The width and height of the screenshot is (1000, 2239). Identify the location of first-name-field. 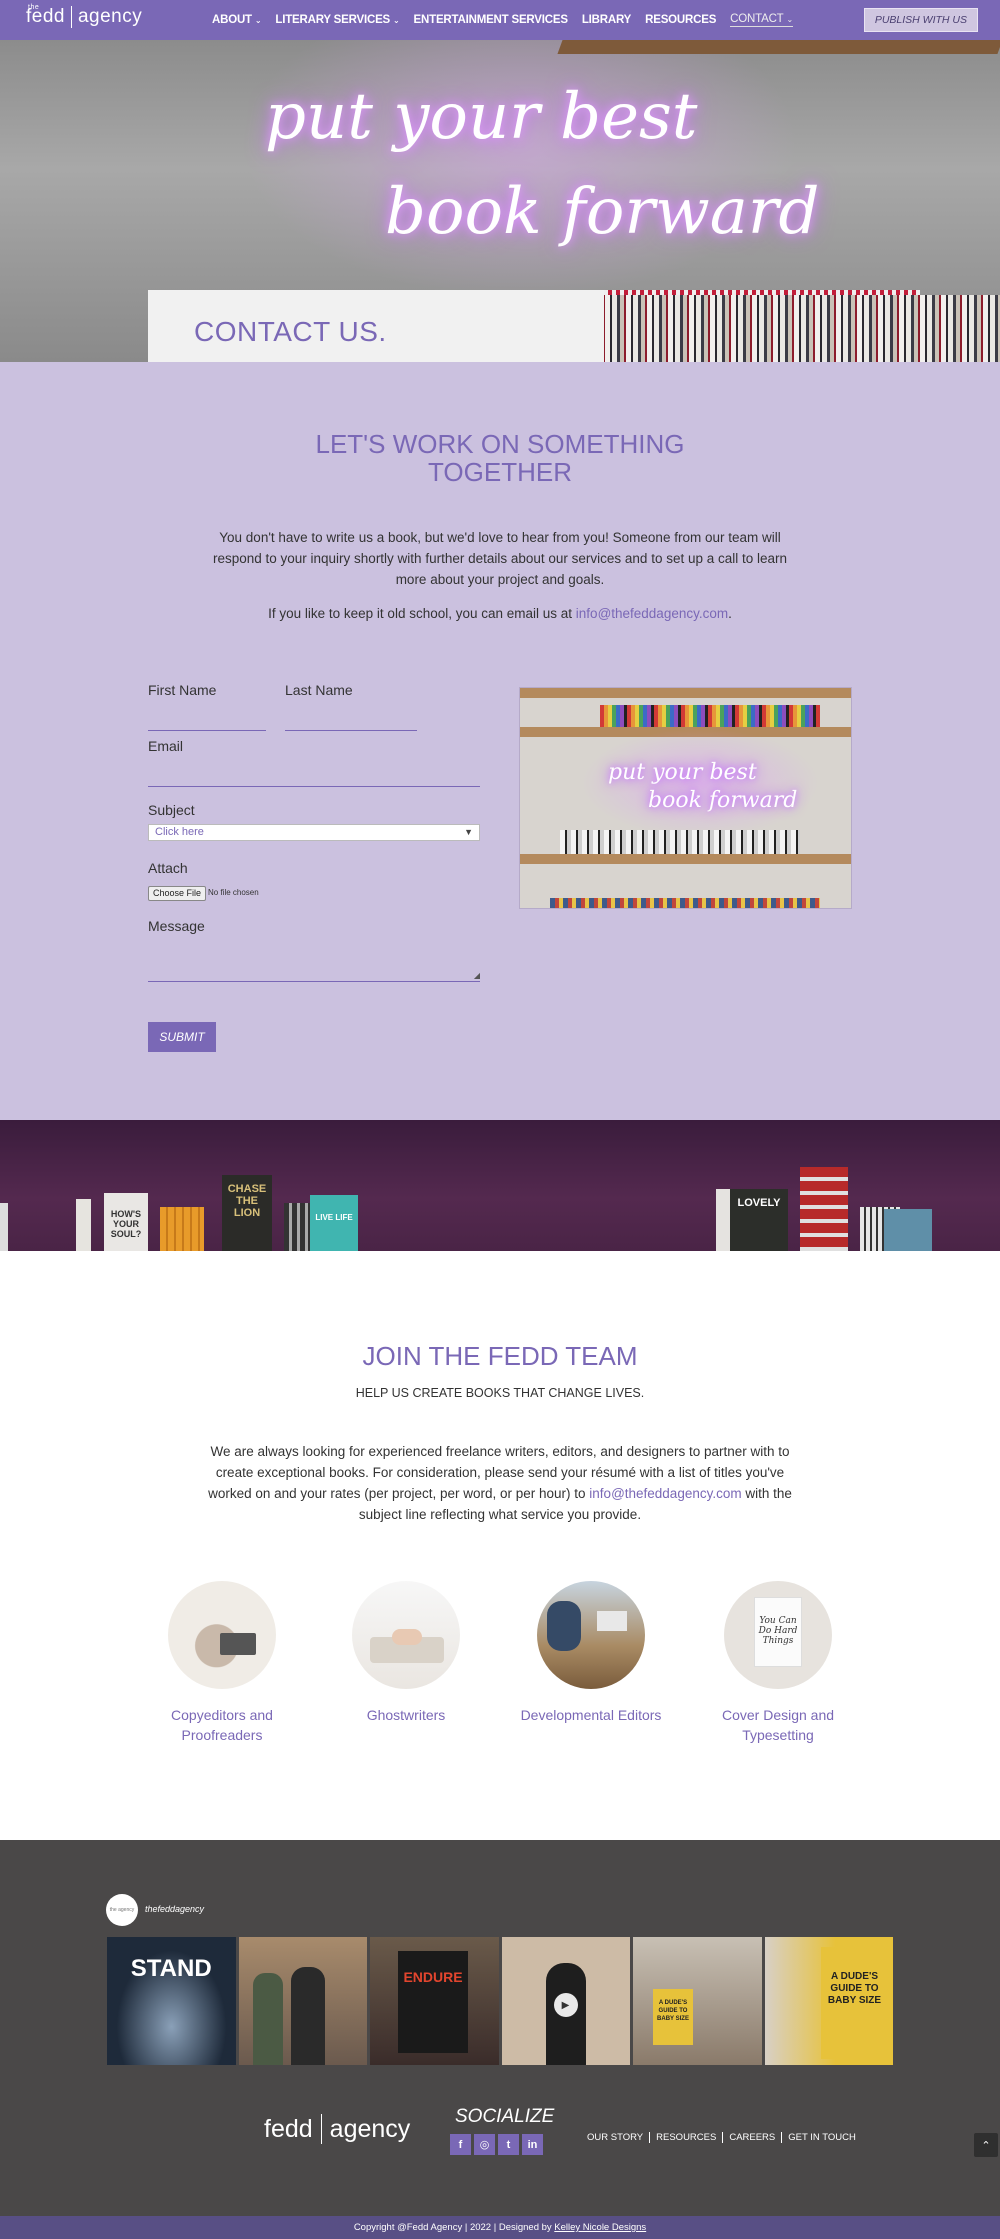
(207, 730).